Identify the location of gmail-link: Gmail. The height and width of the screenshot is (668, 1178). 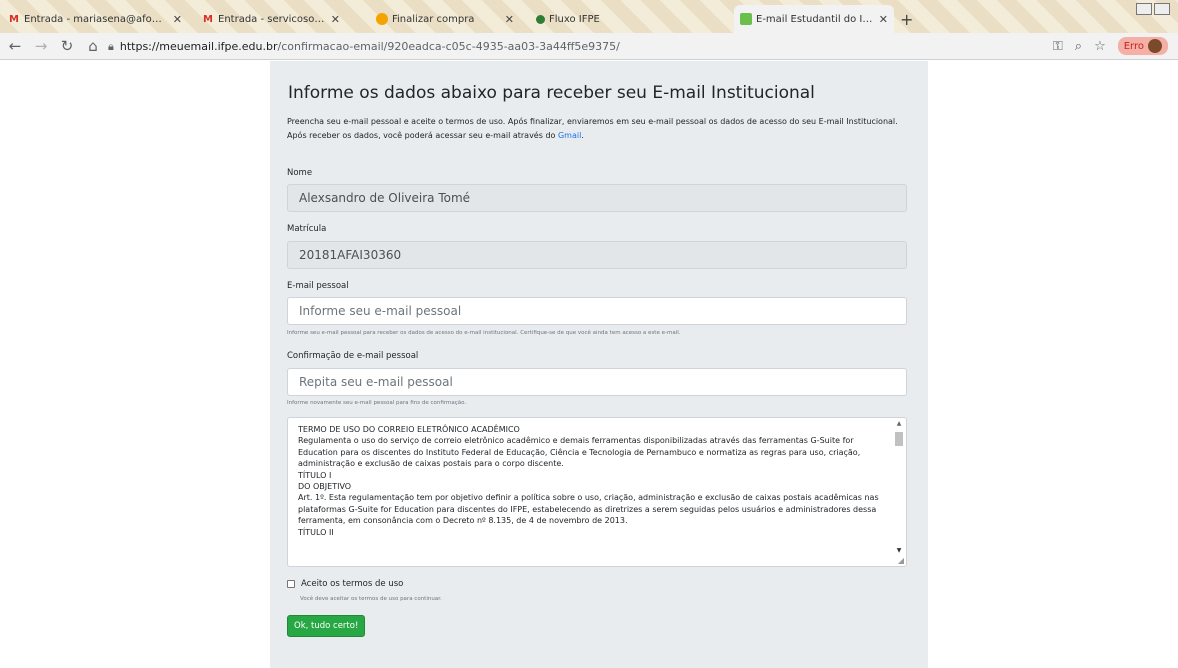
(569, 135).